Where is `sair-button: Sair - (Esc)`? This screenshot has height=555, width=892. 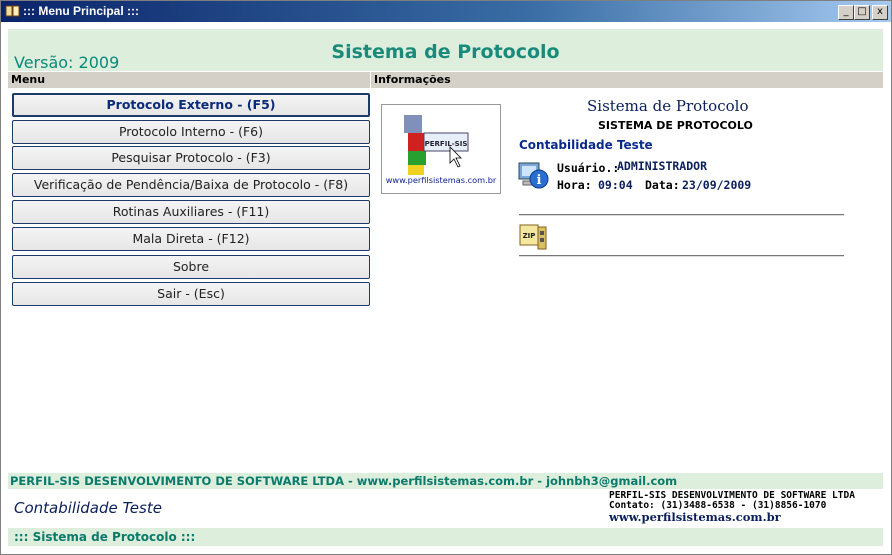
sair-button: Sair - (Esc) is located at coordinates (191, 294).